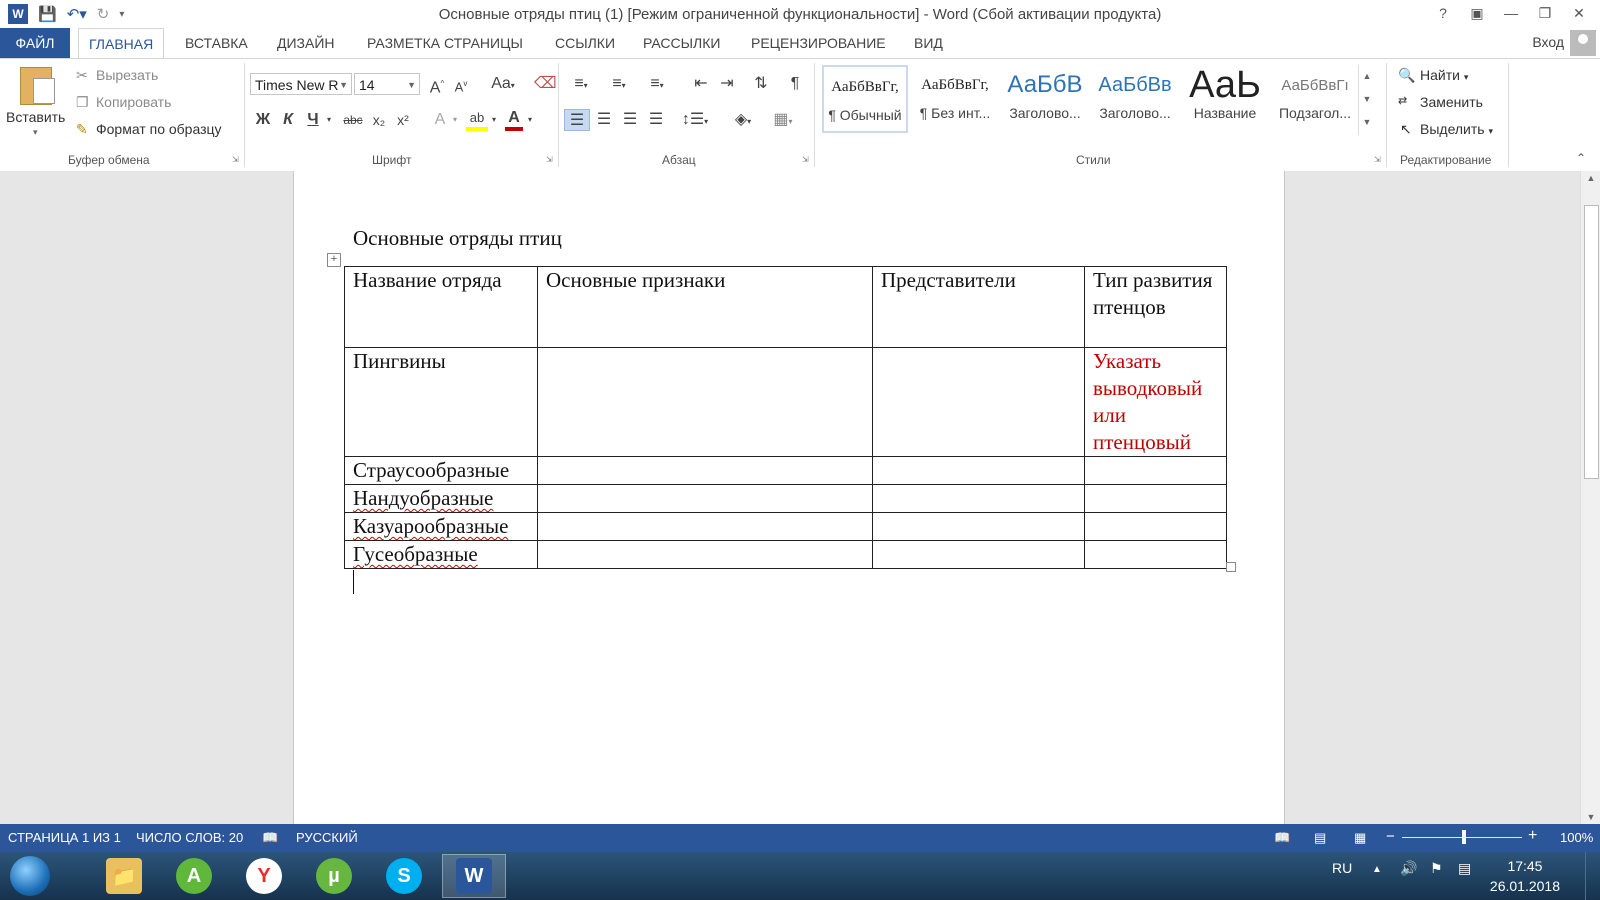 The height and width of the screenshot is (900, 1600). I want to click on clock: 17:45 26.01.2018, so click(1525, 876).